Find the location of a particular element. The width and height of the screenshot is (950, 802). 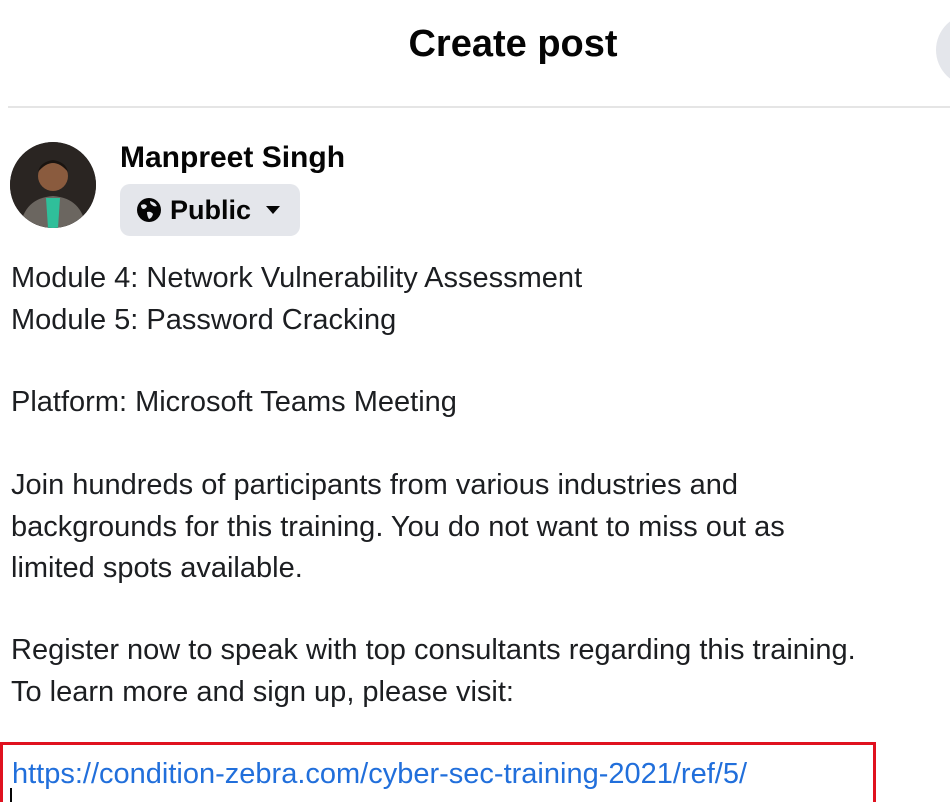

dialog-header: Create post is located at coordinates (475, 54).